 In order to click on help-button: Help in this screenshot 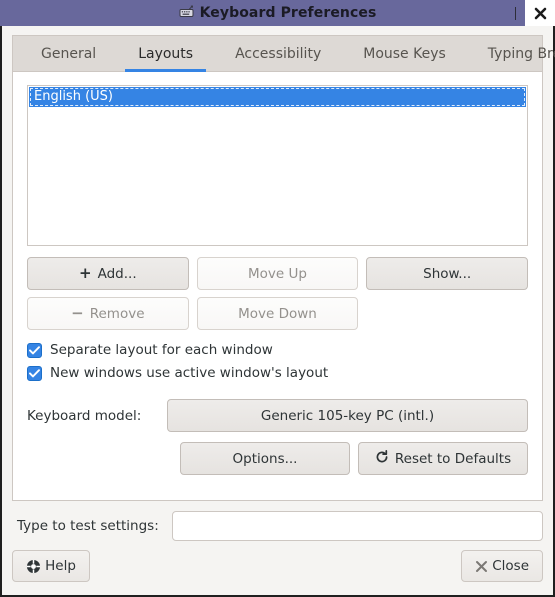, I will do `click(51, 566)`.